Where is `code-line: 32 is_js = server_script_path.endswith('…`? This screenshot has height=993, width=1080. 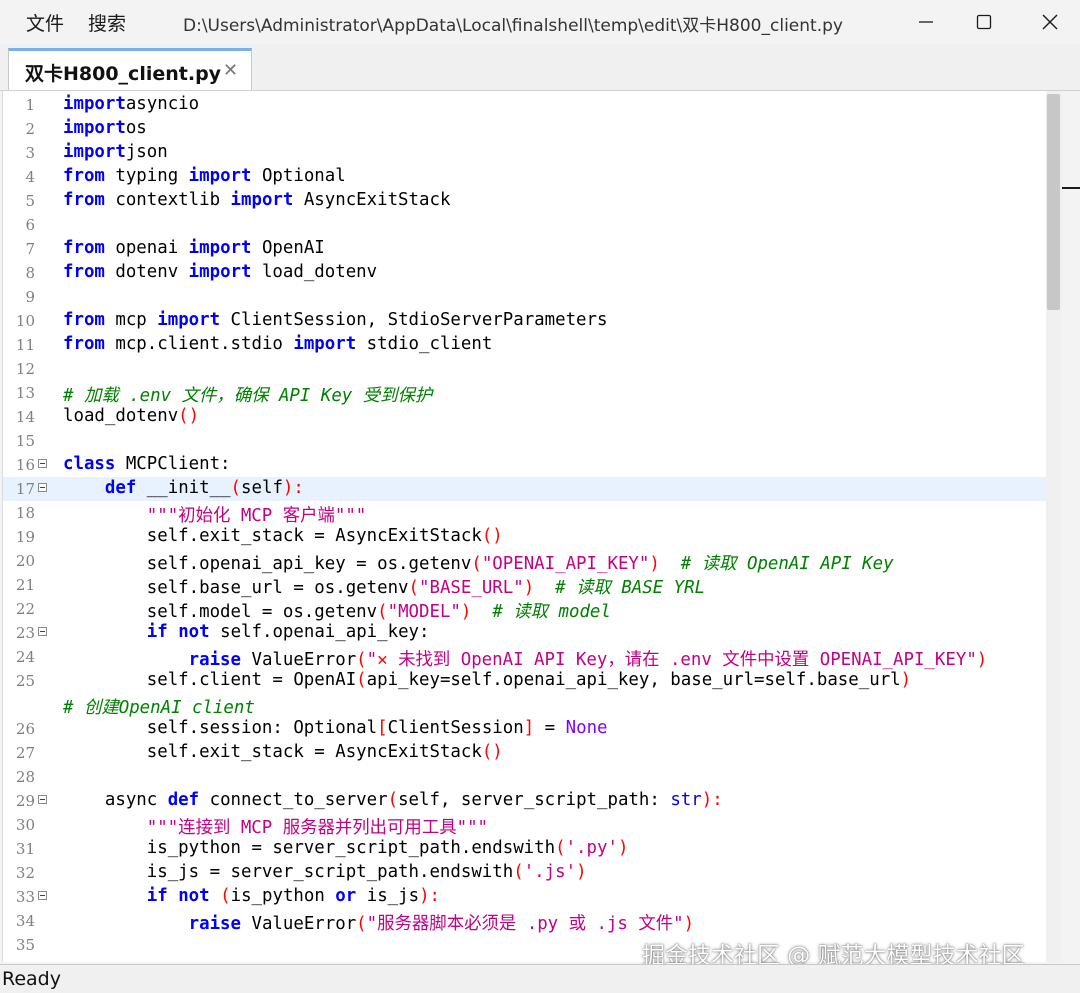
code-line: 32 is_js = server_script_path.endswith('… is located at coordinates (525, 873).